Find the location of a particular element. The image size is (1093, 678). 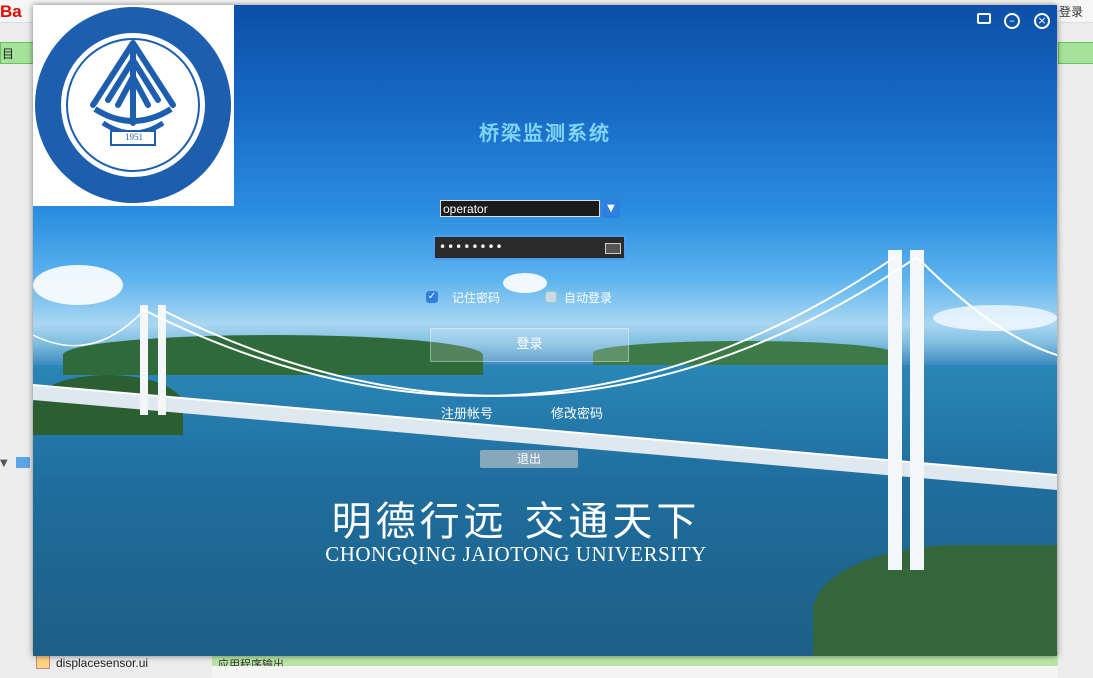

university-logo: 1951 is located at coordinates (133, 105).